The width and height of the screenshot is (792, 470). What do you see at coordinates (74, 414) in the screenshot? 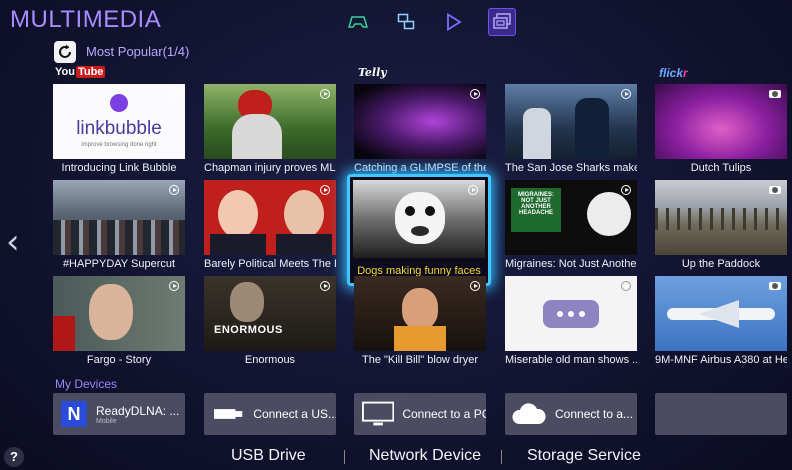
I see `dlna-icon: N` at bounding box center [74, 414].